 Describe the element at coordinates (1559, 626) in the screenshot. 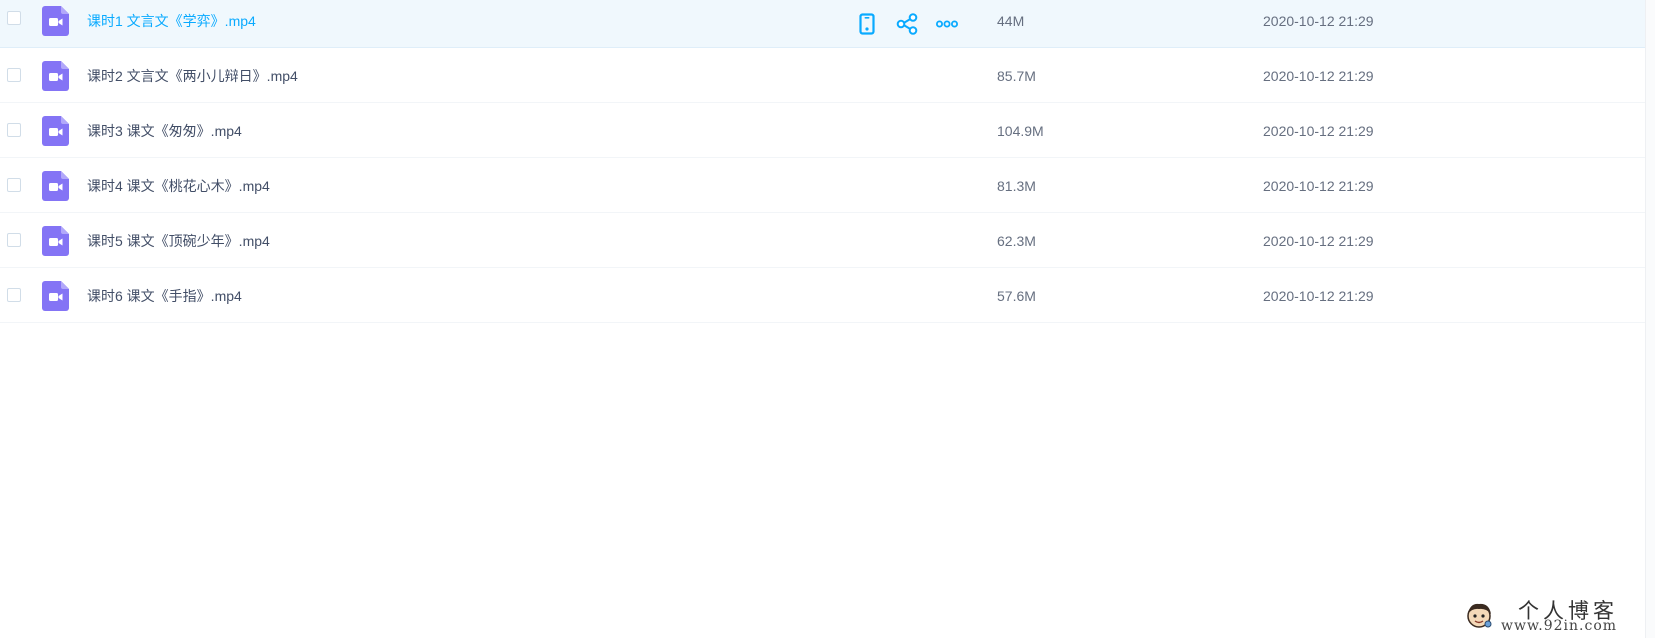

I see `watermark-url: www.92in.com` at that location.